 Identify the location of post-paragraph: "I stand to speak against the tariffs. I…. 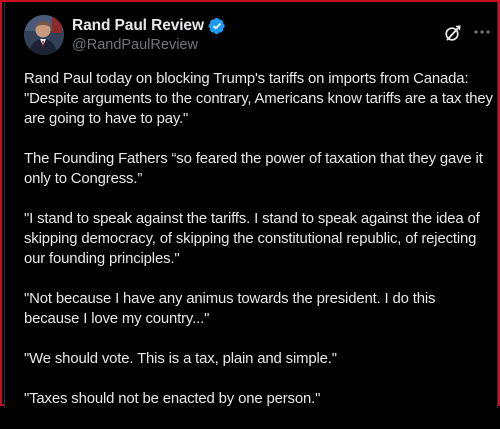
(252, 239).